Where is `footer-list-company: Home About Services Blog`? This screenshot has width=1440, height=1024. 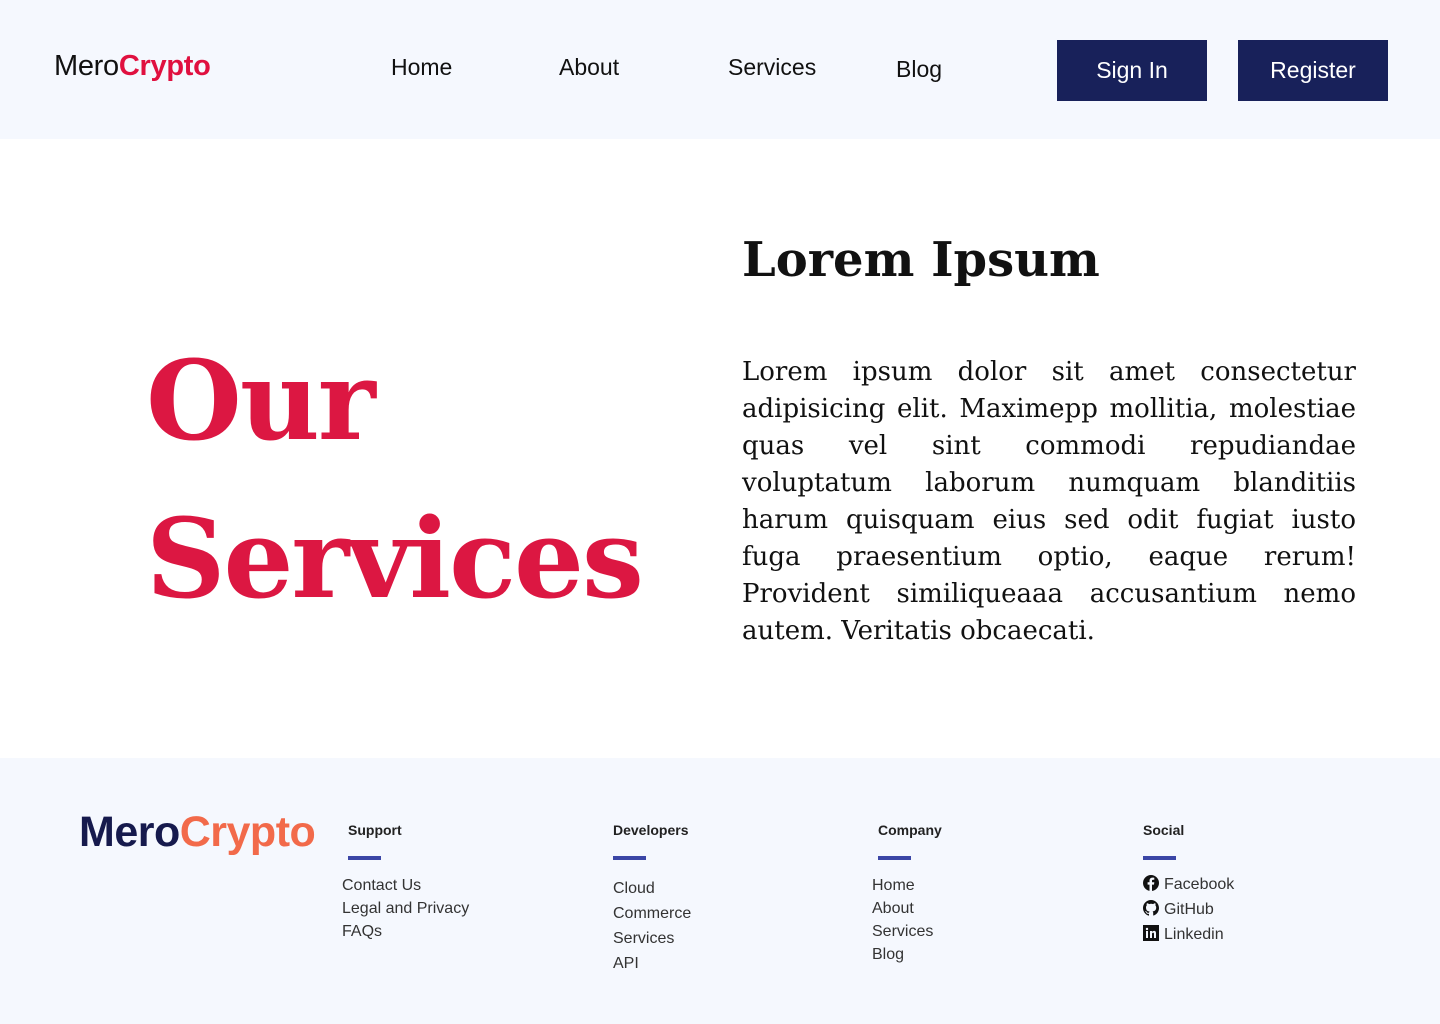 footer-list-company: Home About Services Blog is located at coordinates (907, 920).